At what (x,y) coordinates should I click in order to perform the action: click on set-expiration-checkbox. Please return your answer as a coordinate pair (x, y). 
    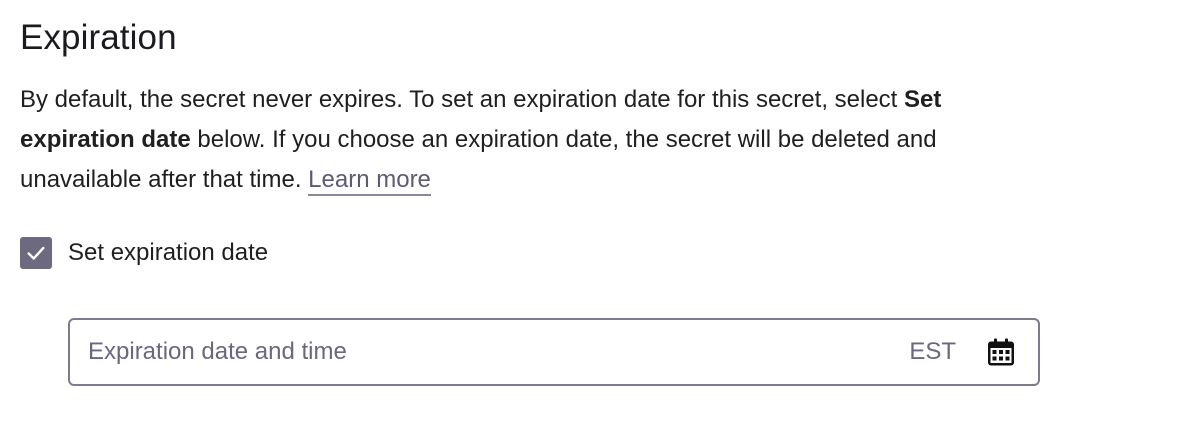
    Looking at the image, I should click on (36, 253).